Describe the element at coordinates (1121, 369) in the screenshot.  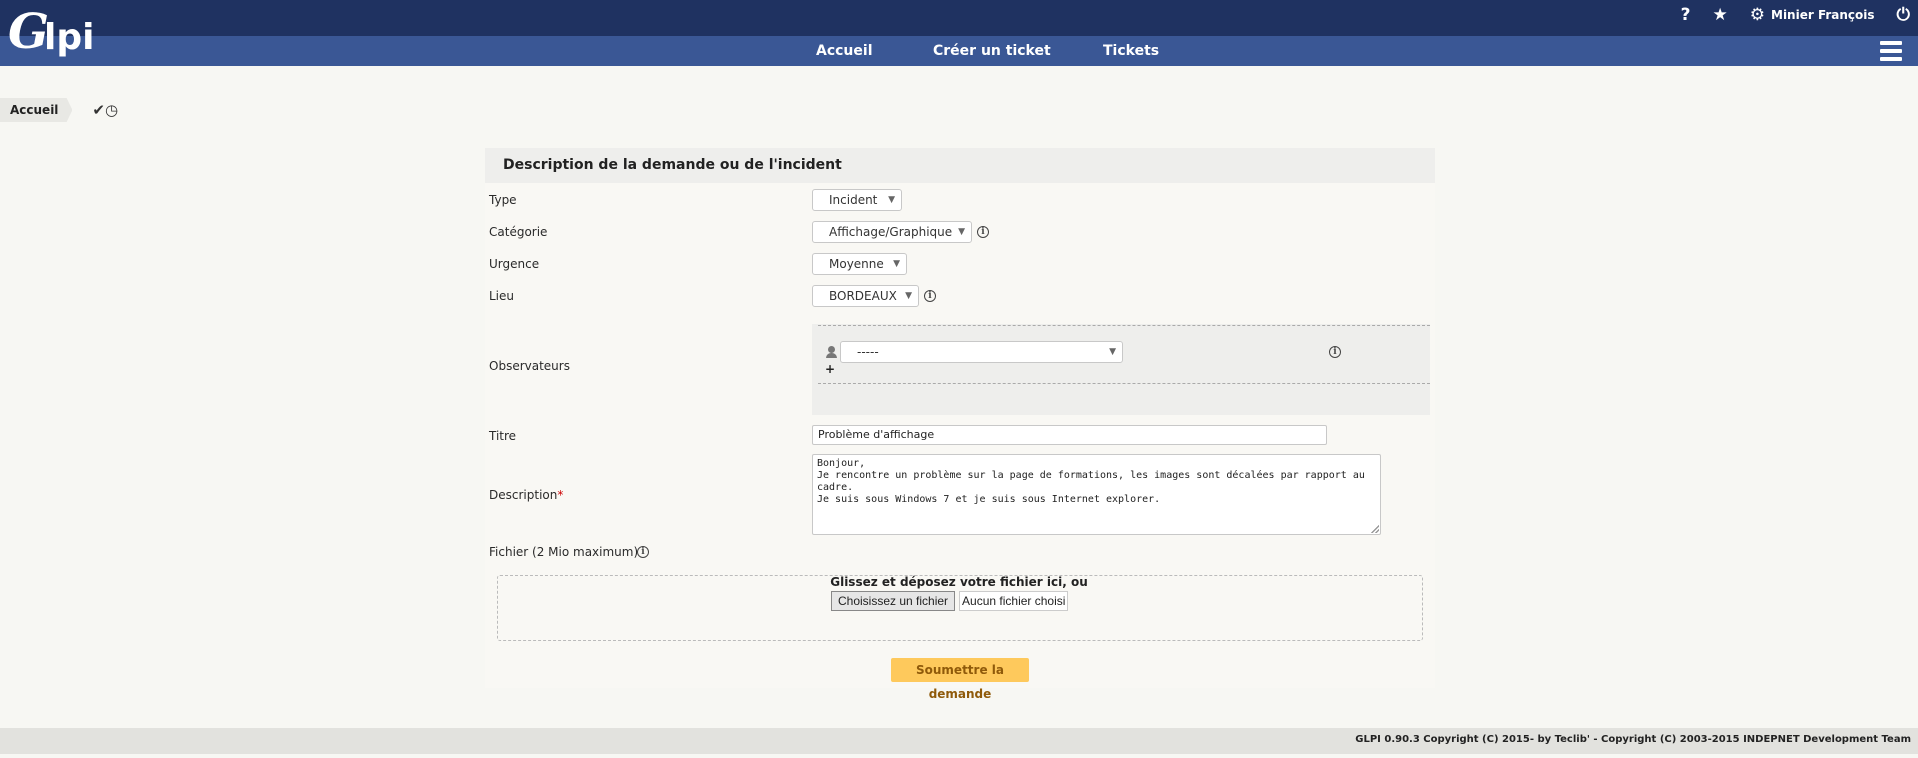
I see `observers-box` at that location.